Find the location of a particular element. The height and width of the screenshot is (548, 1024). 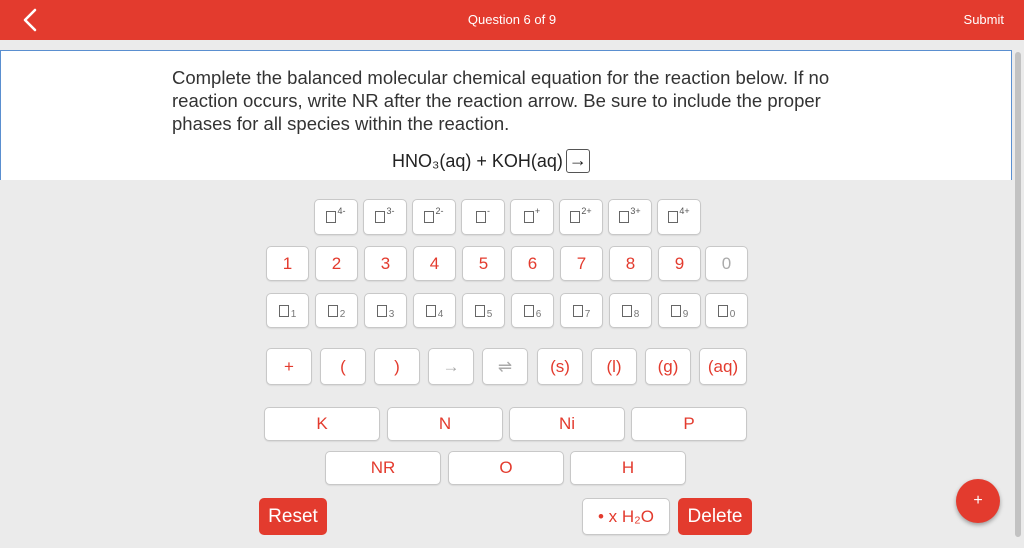

subscript-key-3: 3 is located at coordinates (385, 310).